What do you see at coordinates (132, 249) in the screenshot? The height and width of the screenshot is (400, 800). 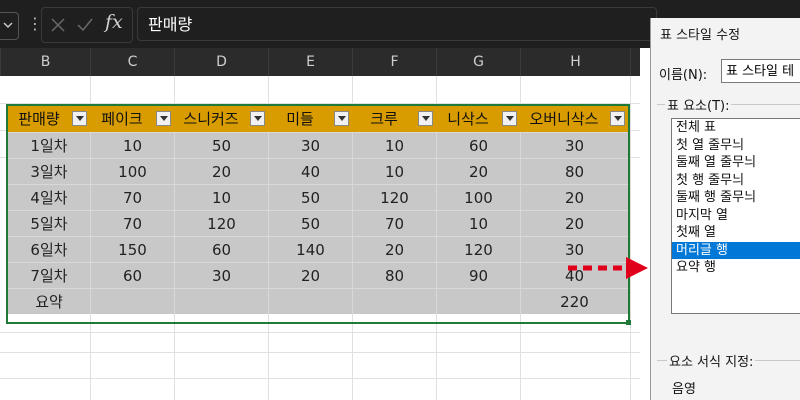 I see `table-cell: 150` at bounding box center [132, 249].